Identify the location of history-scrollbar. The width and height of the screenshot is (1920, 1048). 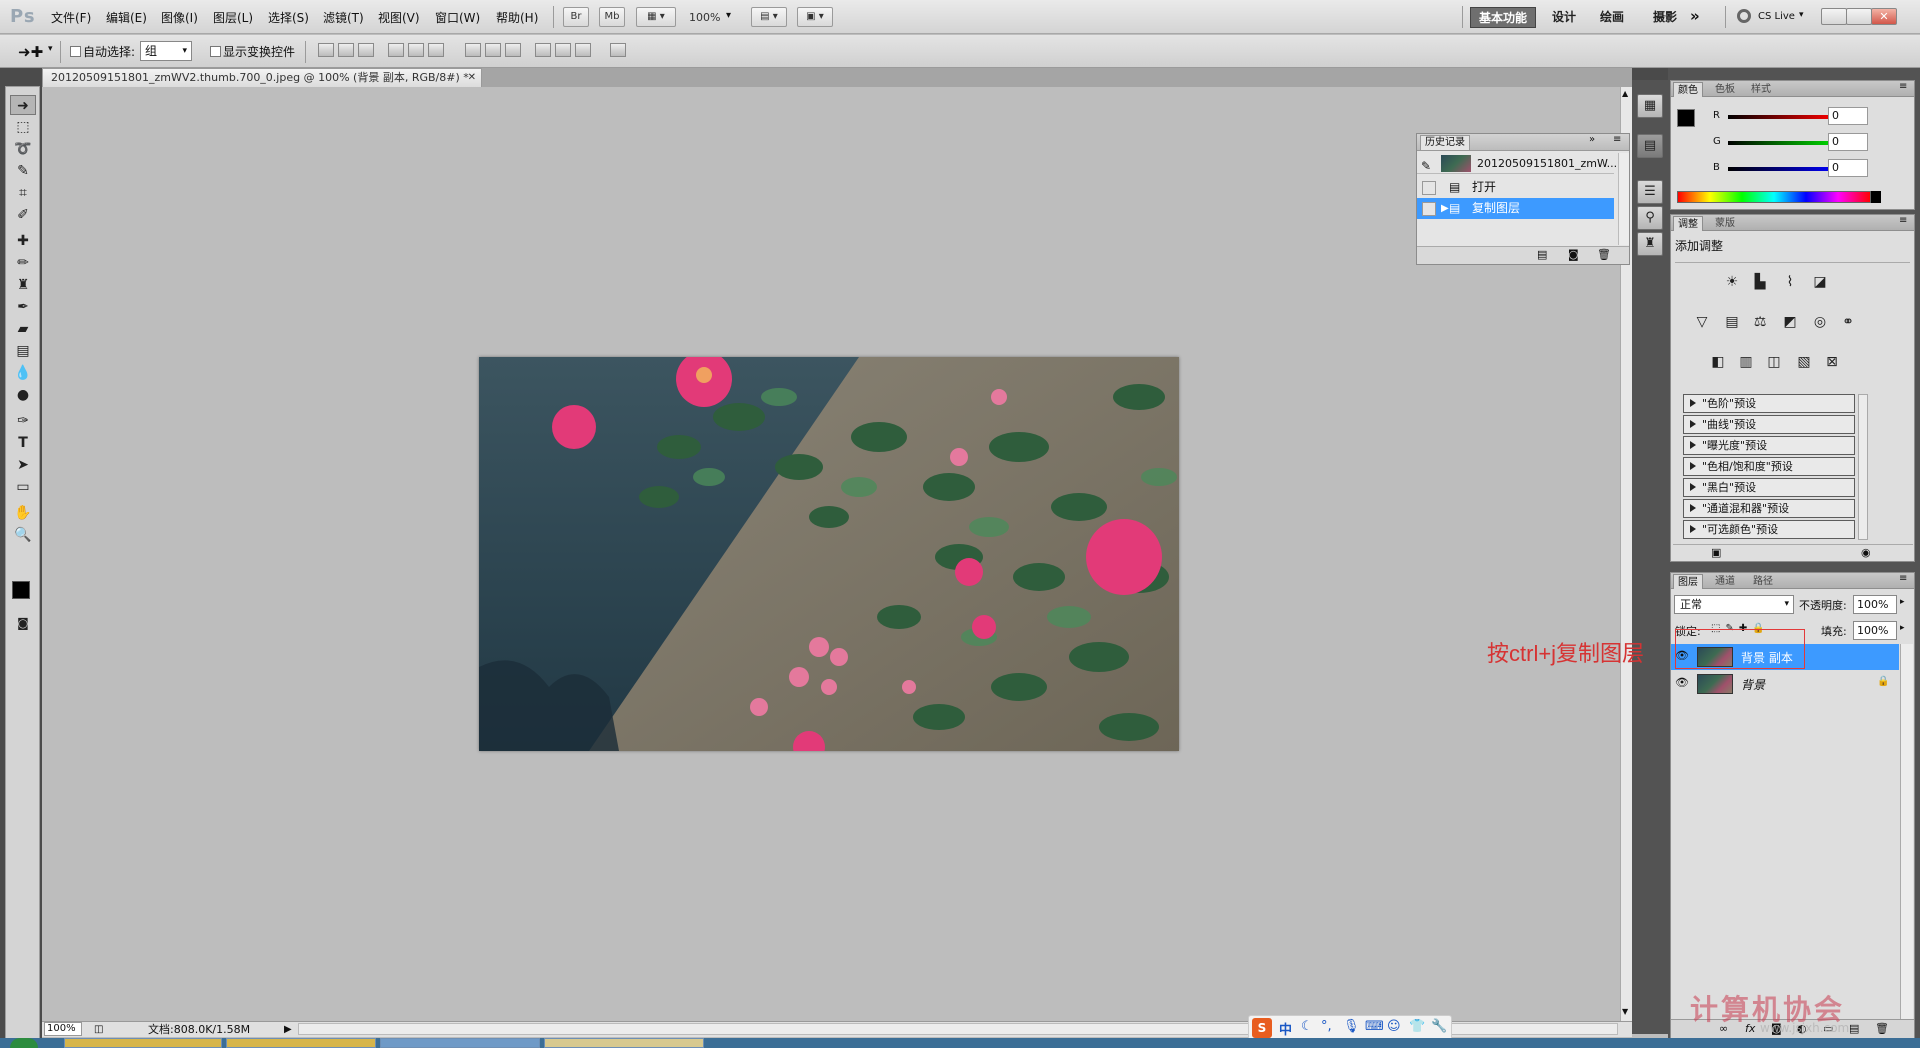
(1623, 199).